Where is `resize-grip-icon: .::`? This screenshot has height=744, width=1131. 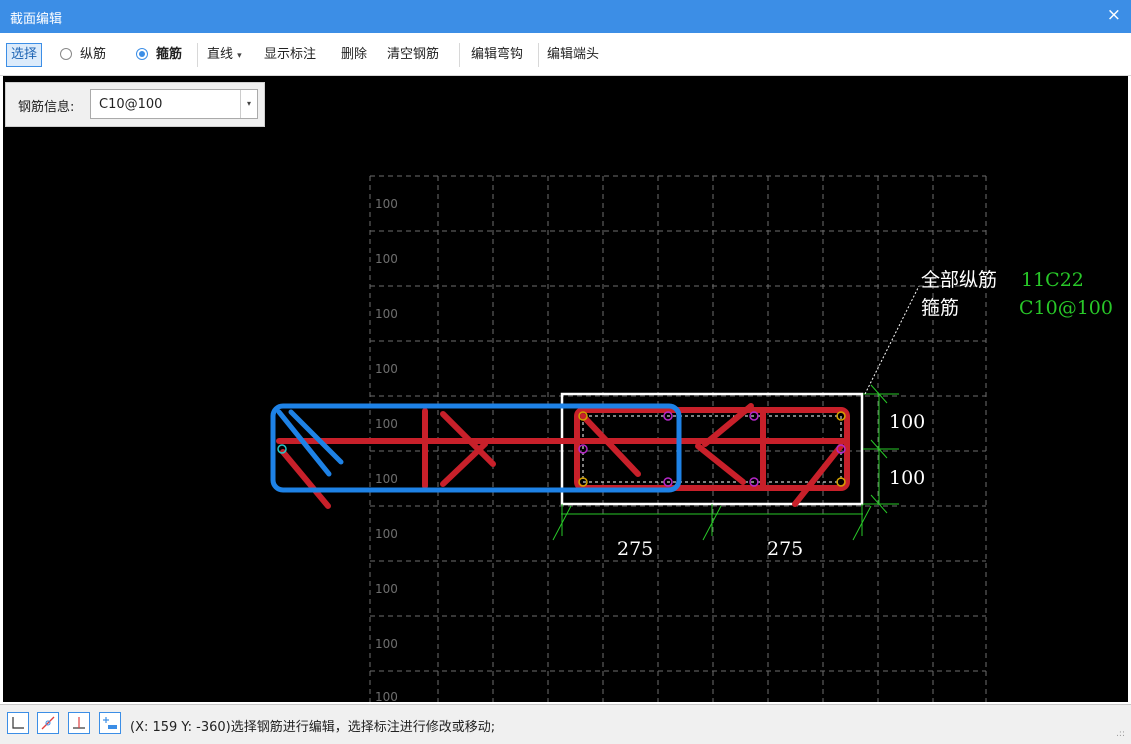 resize-grip-icon: .:: is located at coordinates (1120, 734).